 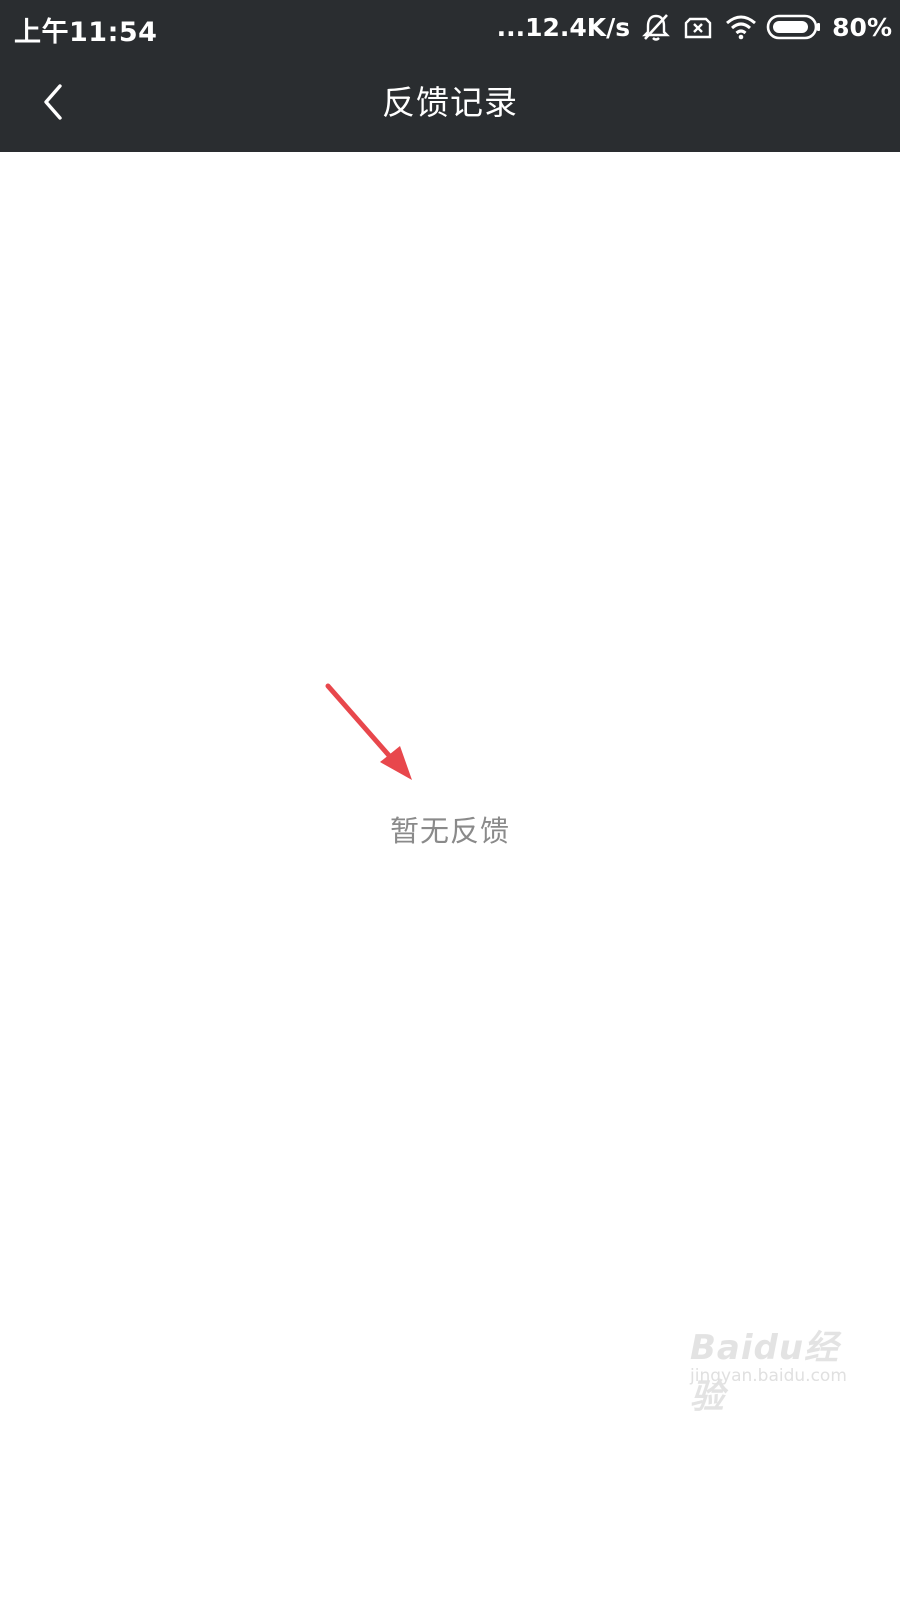 I want to click on annotation-arrow-icon, so click(x=368, y=731).